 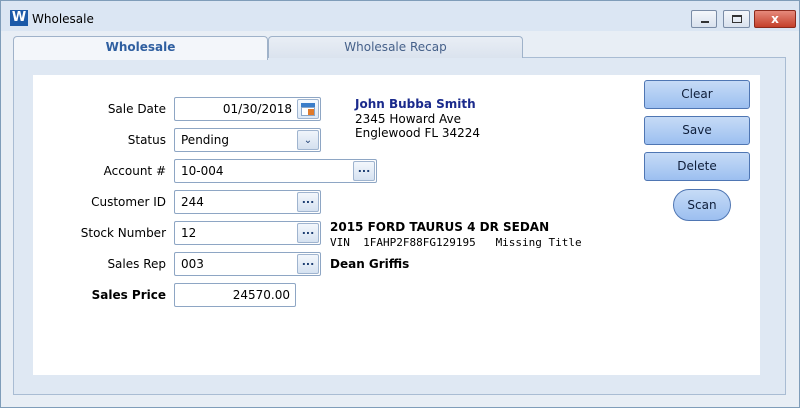 I want to click on clear-button: Clear, so click(x=697, y=94).